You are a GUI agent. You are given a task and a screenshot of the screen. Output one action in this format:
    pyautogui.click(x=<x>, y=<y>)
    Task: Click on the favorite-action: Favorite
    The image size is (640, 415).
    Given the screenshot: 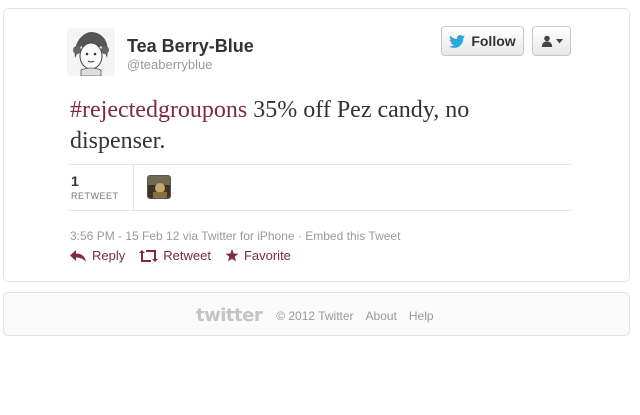 What is the action you would take?
    pyautogui.click(x=258, y=255)
    